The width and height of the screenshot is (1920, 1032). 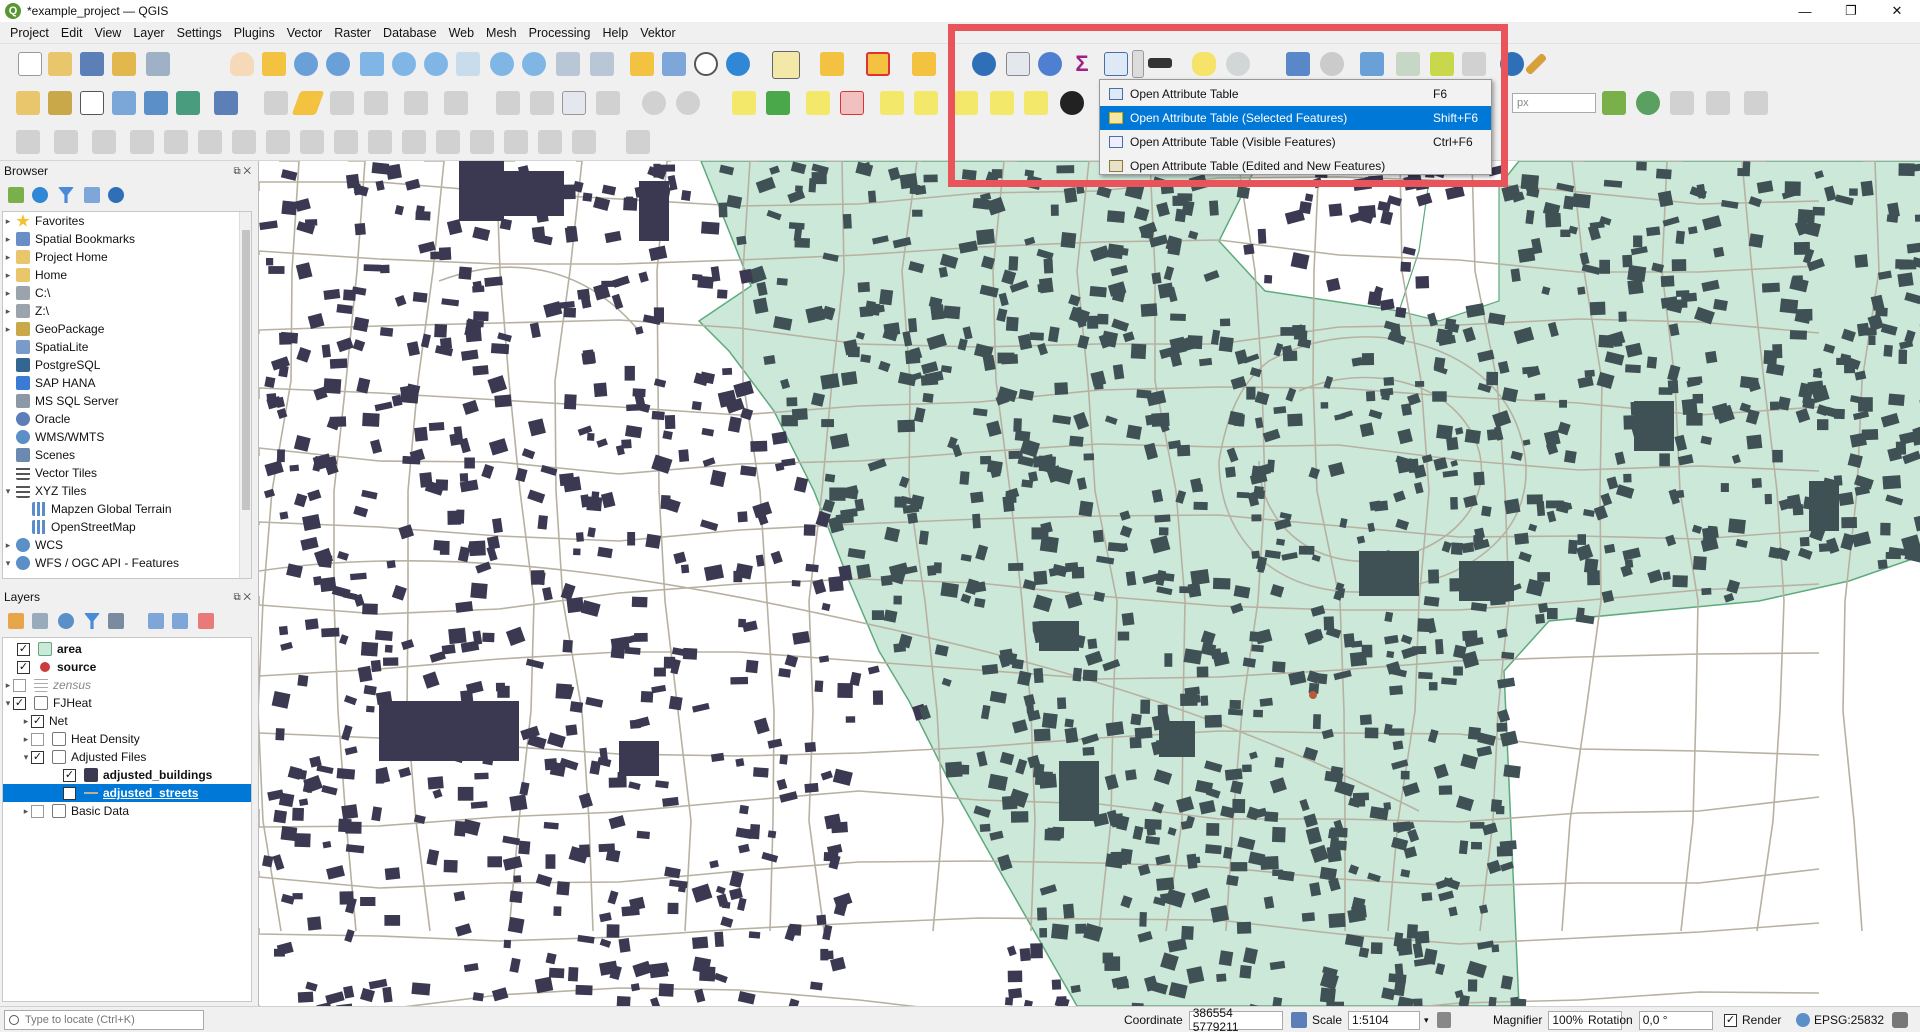 I want to click on maximize-button: ❐, so click(x=1851, y=11).